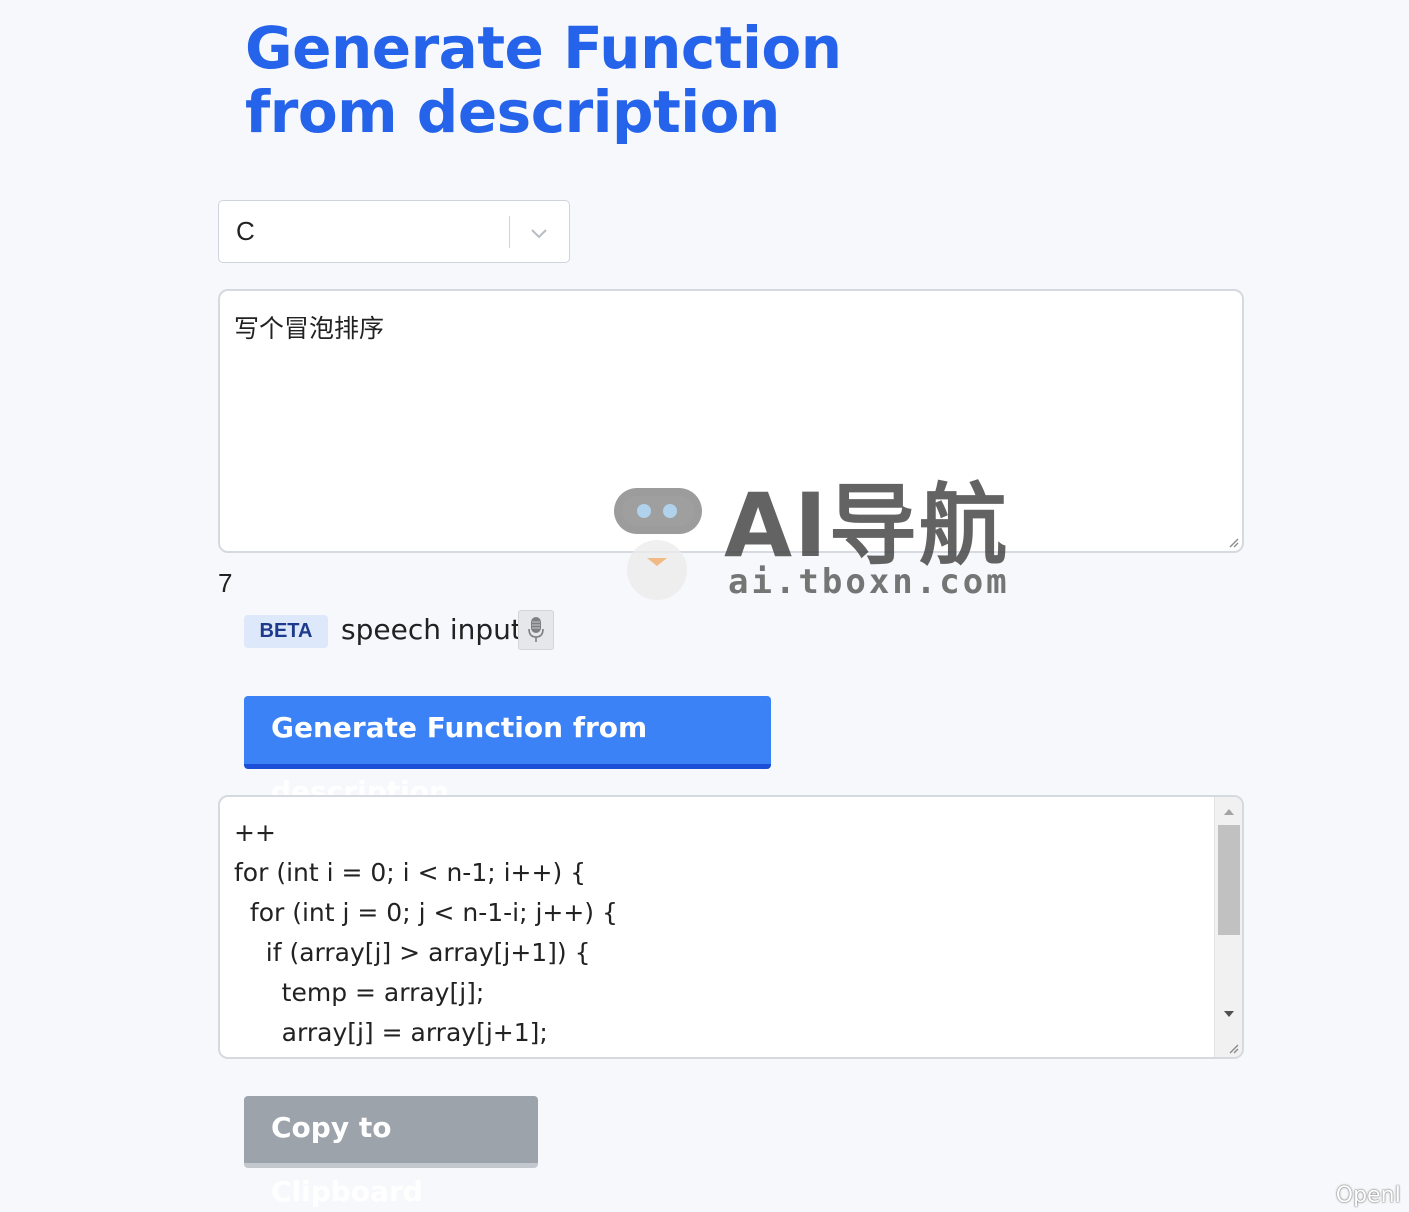 The image size is (1409, 1212). What do you see at coordinates (1229, 1014) in the screenshot?
I see `scroll-down-arrow-icon` at bounding box center [1229, 1014].